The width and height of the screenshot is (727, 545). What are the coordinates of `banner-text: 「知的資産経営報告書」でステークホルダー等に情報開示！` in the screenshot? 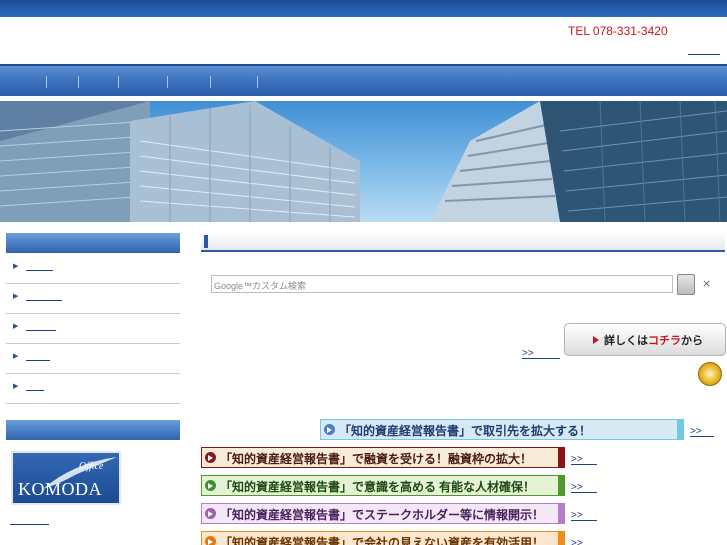 It's located at (382, 515).